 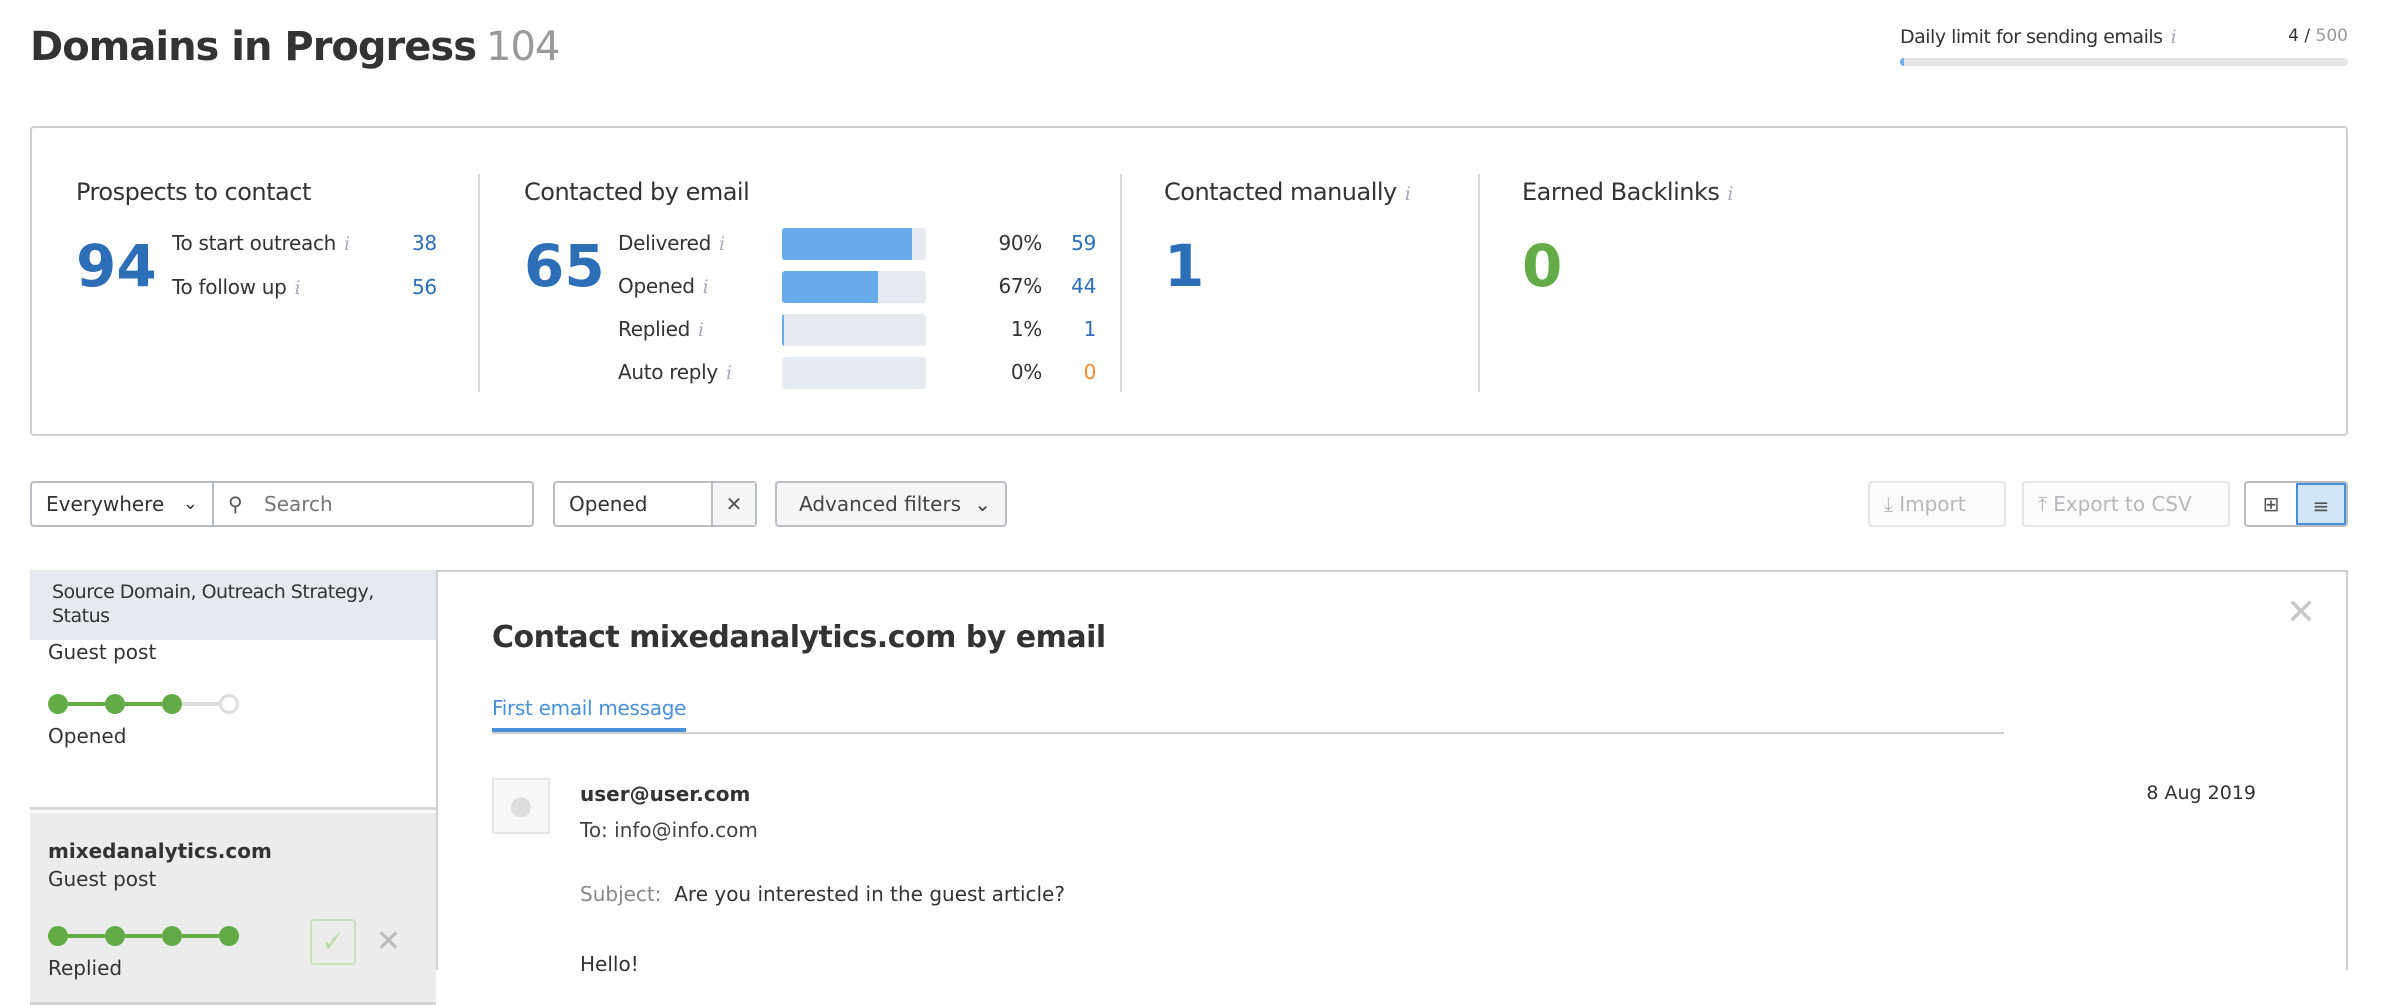 What do you see at coordinates (2042, 504) in the screenshot?
I see `export-icon: ⤒` at bounding box center [2042, 504].